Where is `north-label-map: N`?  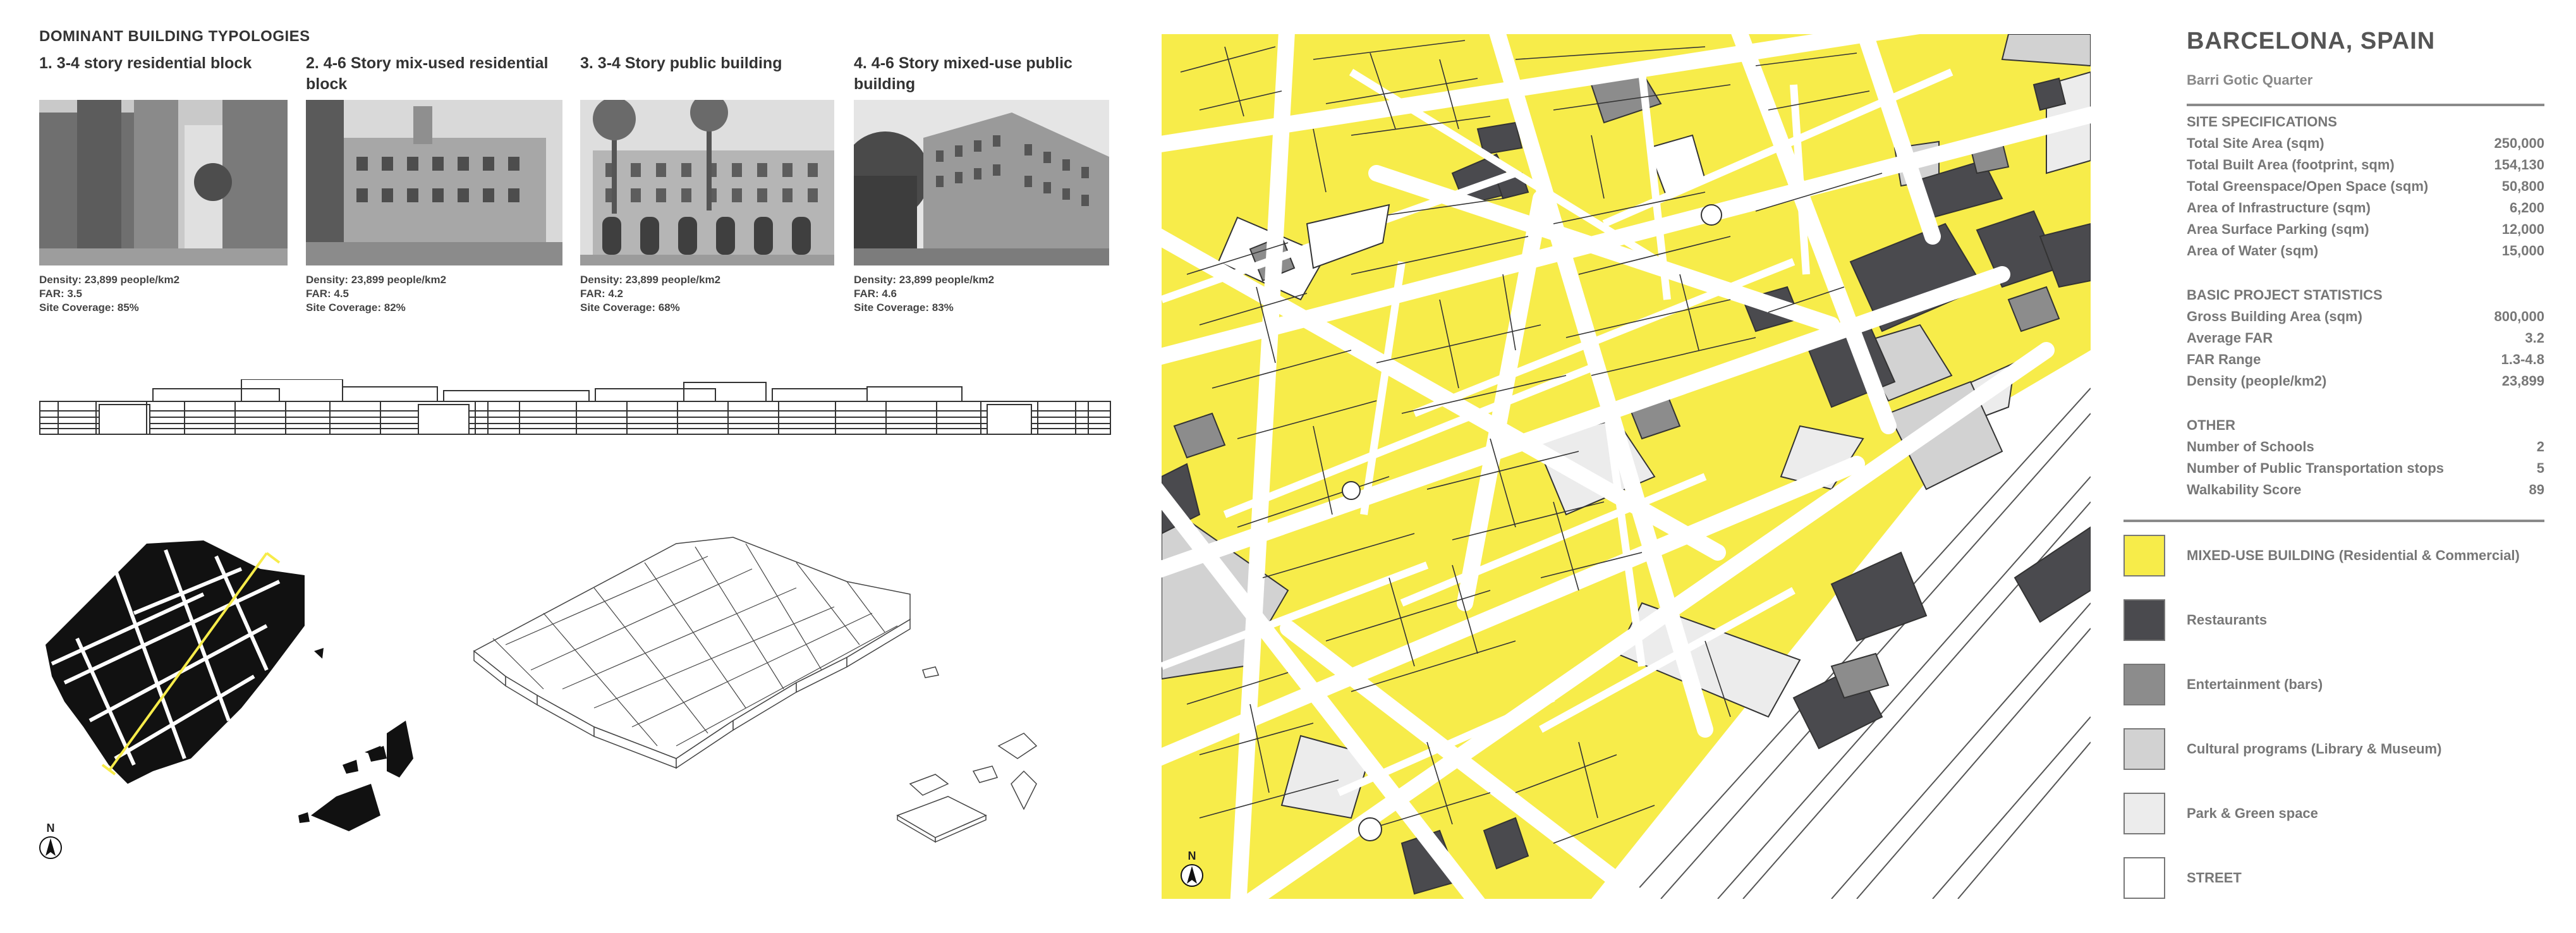 north-label-map: N is located at coordinates (1192, 856).